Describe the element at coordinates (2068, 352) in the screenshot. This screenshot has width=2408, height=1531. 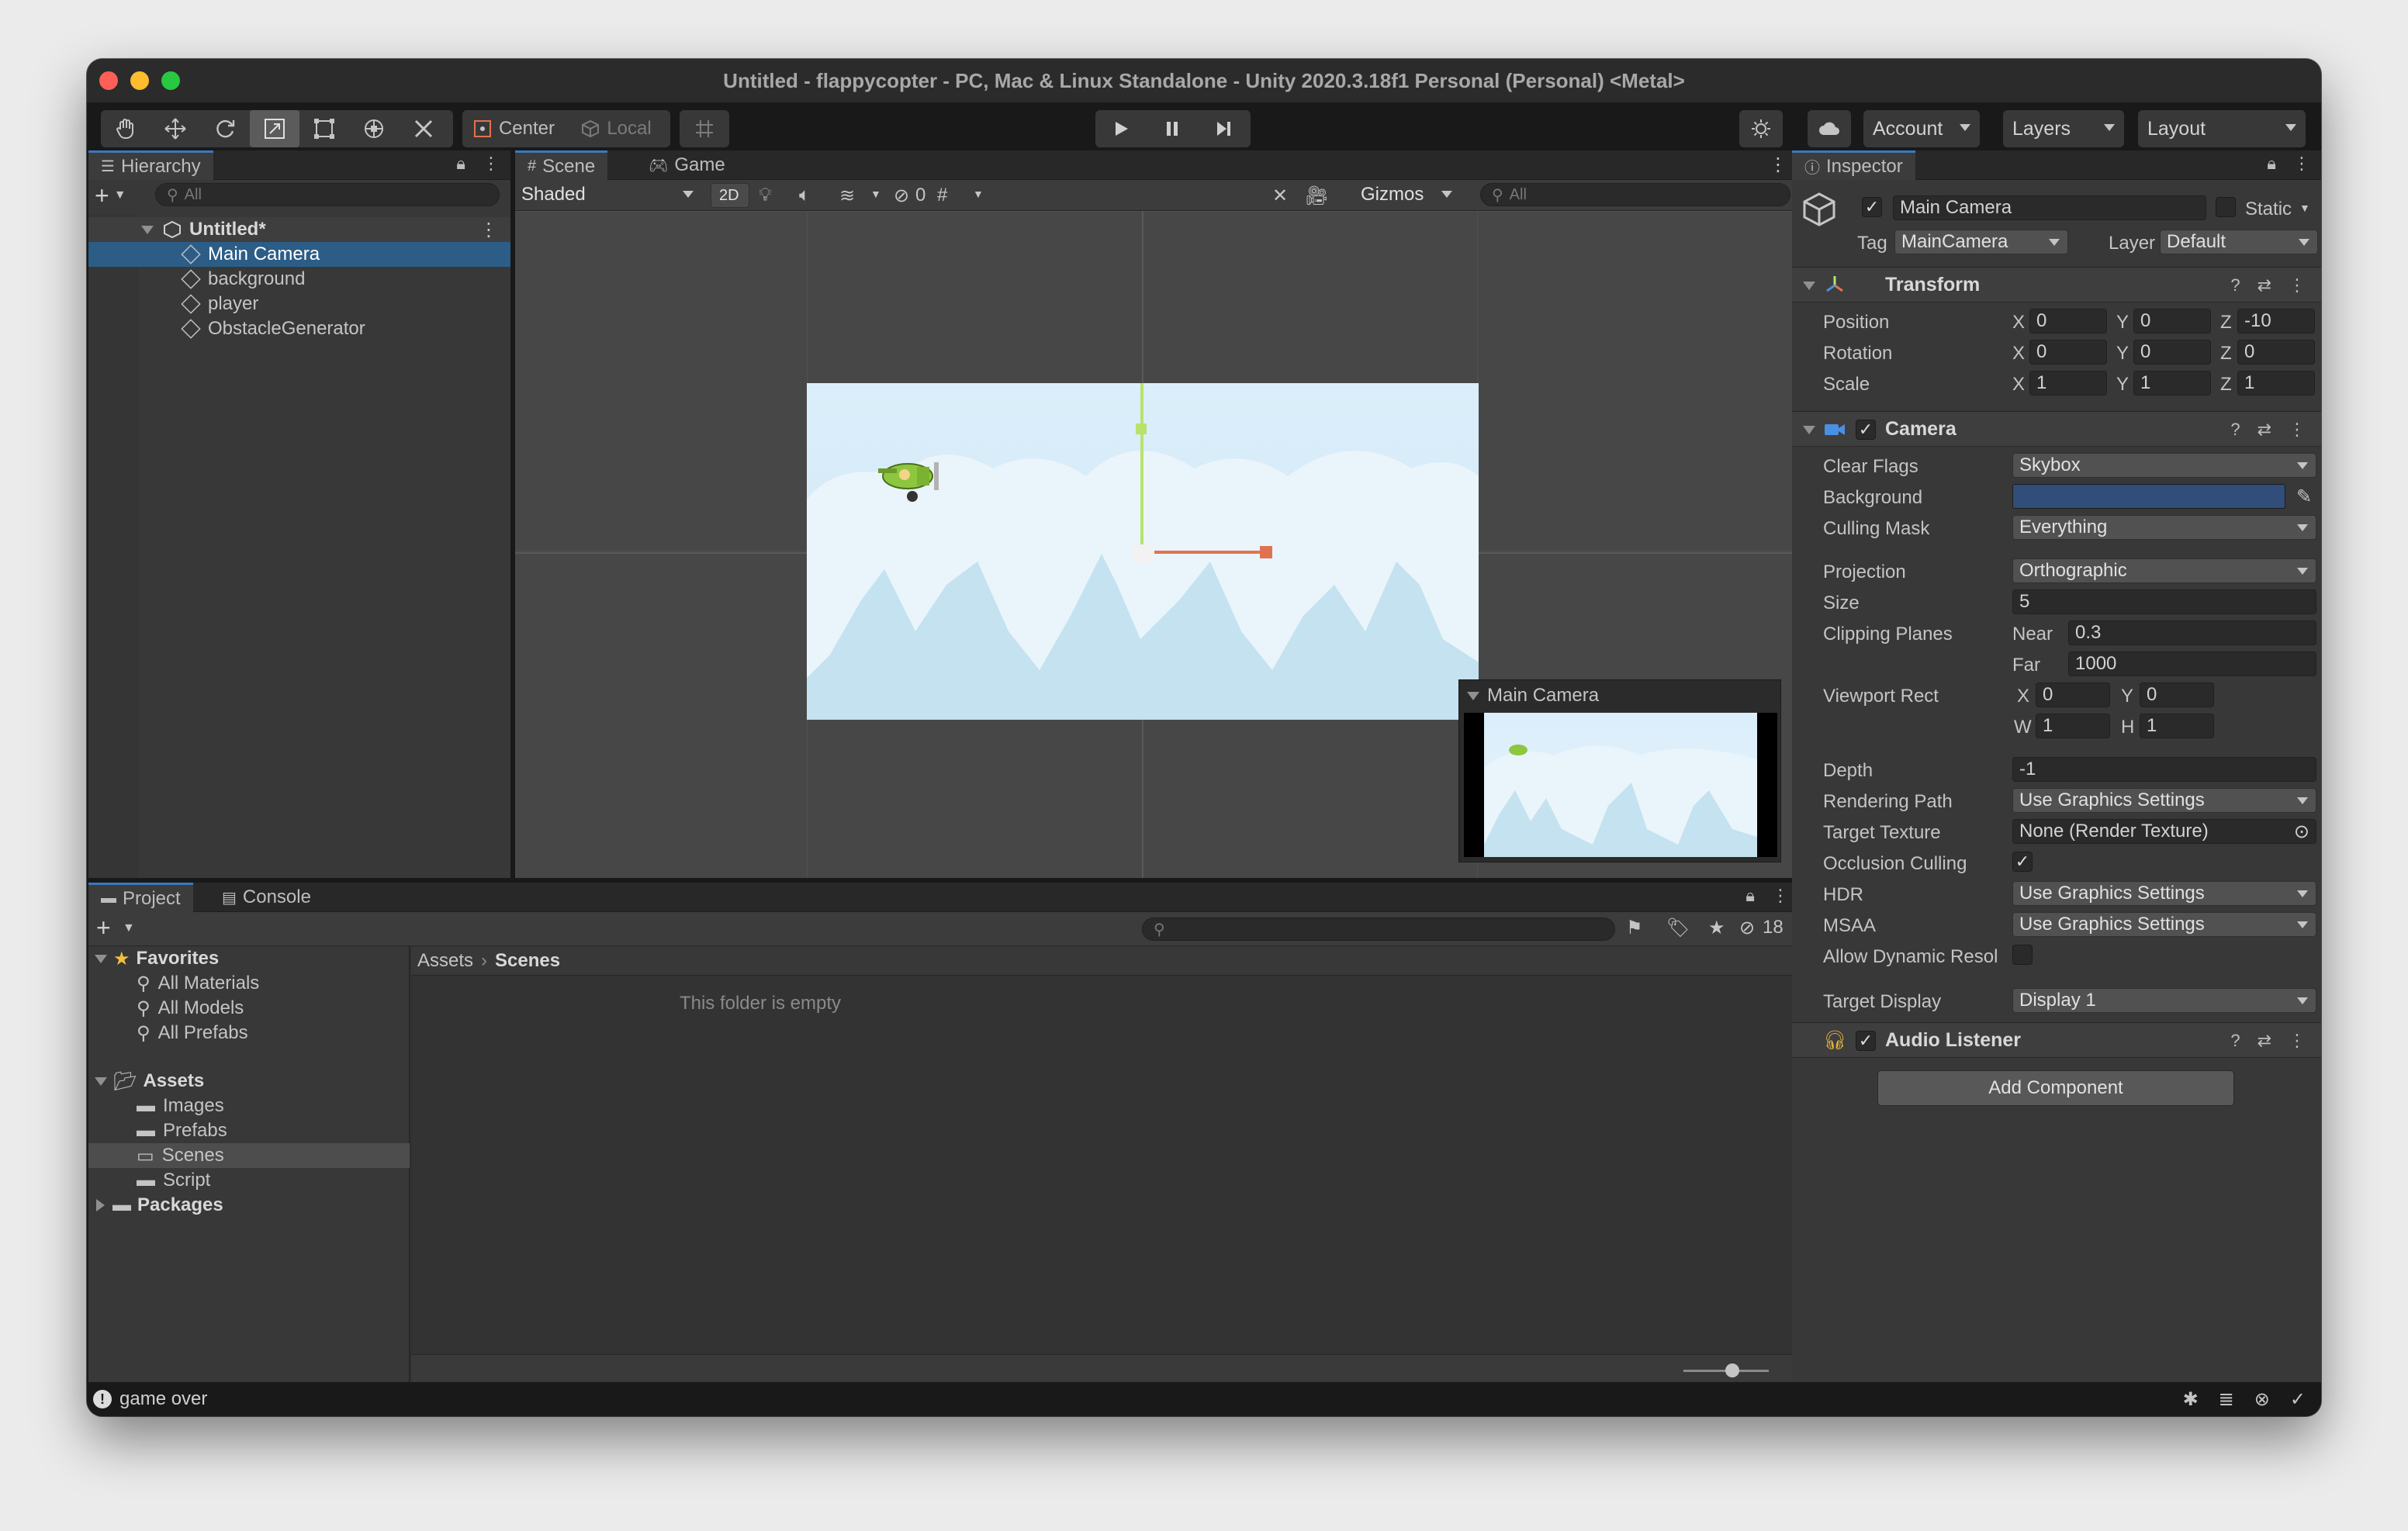
I see `rotation-x-field: 0` at that location.